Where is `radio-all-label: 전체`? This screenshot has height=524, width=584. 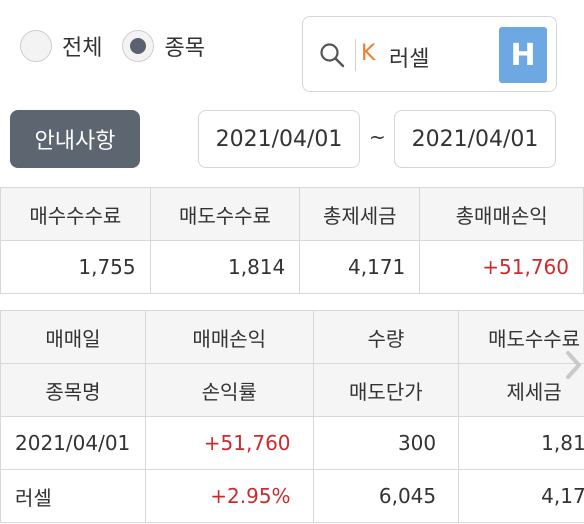
radio-all-label: 전체 is located at coordinates (82, 48).